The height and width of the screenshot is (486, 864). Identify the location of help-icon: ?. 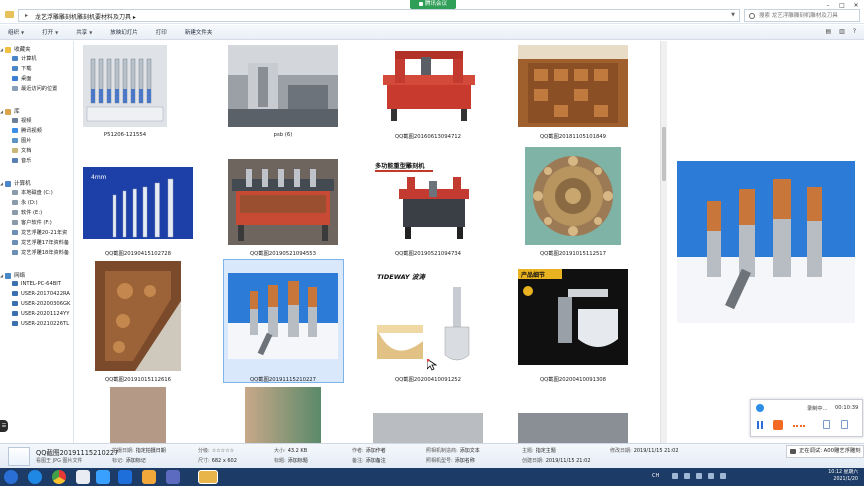
(854, 31).